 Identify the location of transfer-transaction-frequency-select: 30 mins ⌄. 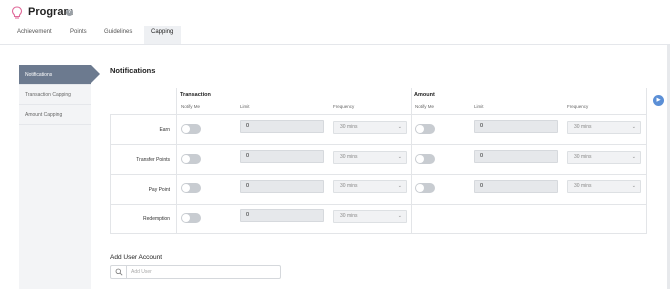
(370, 157).